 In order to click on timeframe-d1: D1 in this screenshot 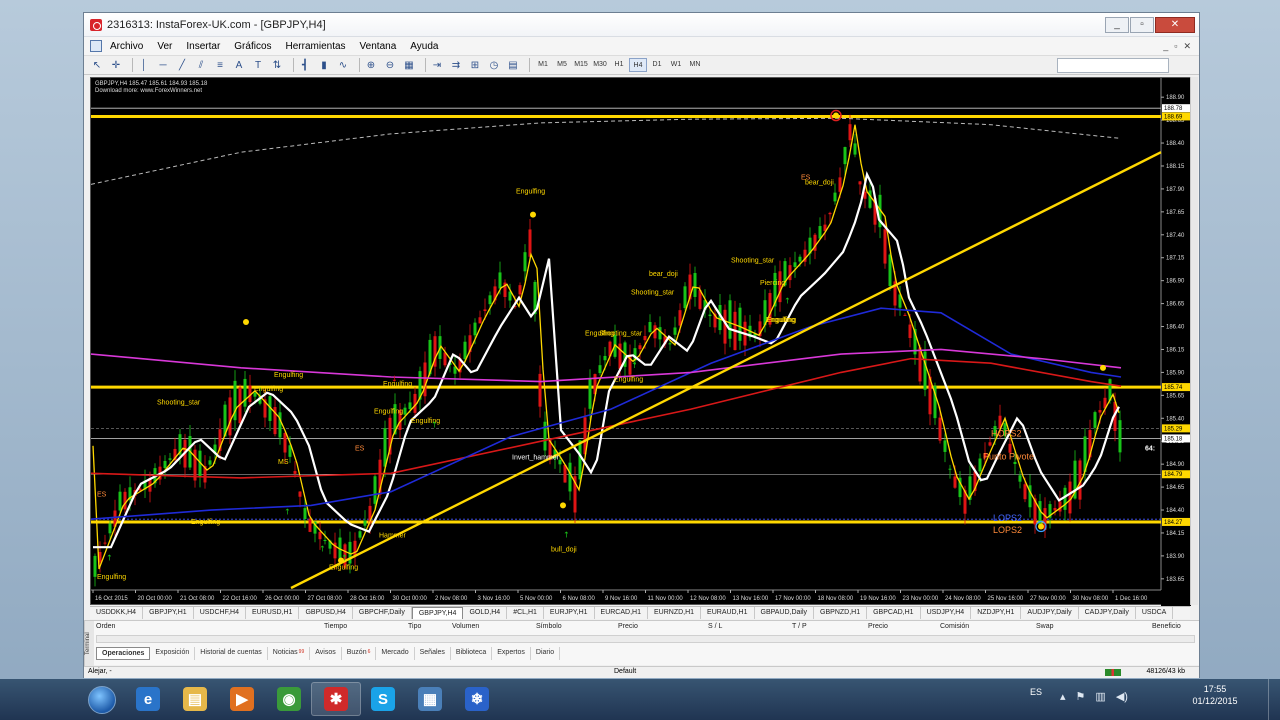, I will do `click(657, 65)`.